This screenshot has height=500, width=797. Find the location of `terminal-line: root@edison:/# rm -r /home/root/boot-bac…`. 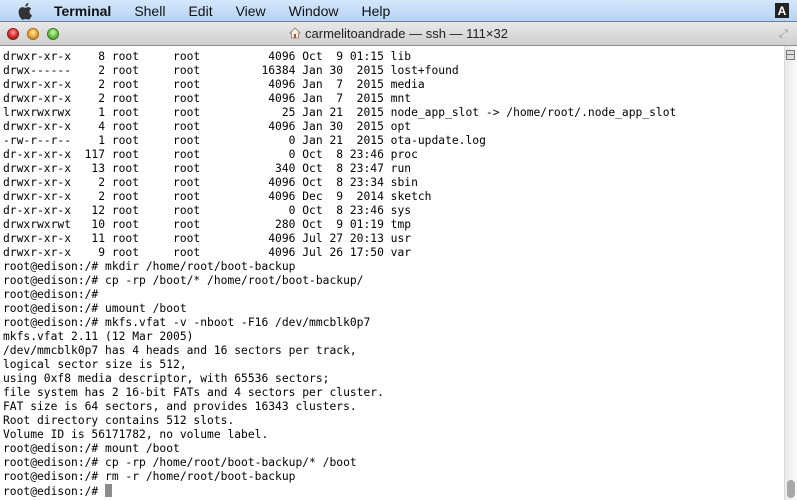

terminal-line: root@edison:/# rm -r /home/root/boot-bac… is located at coordinates (149, 476).